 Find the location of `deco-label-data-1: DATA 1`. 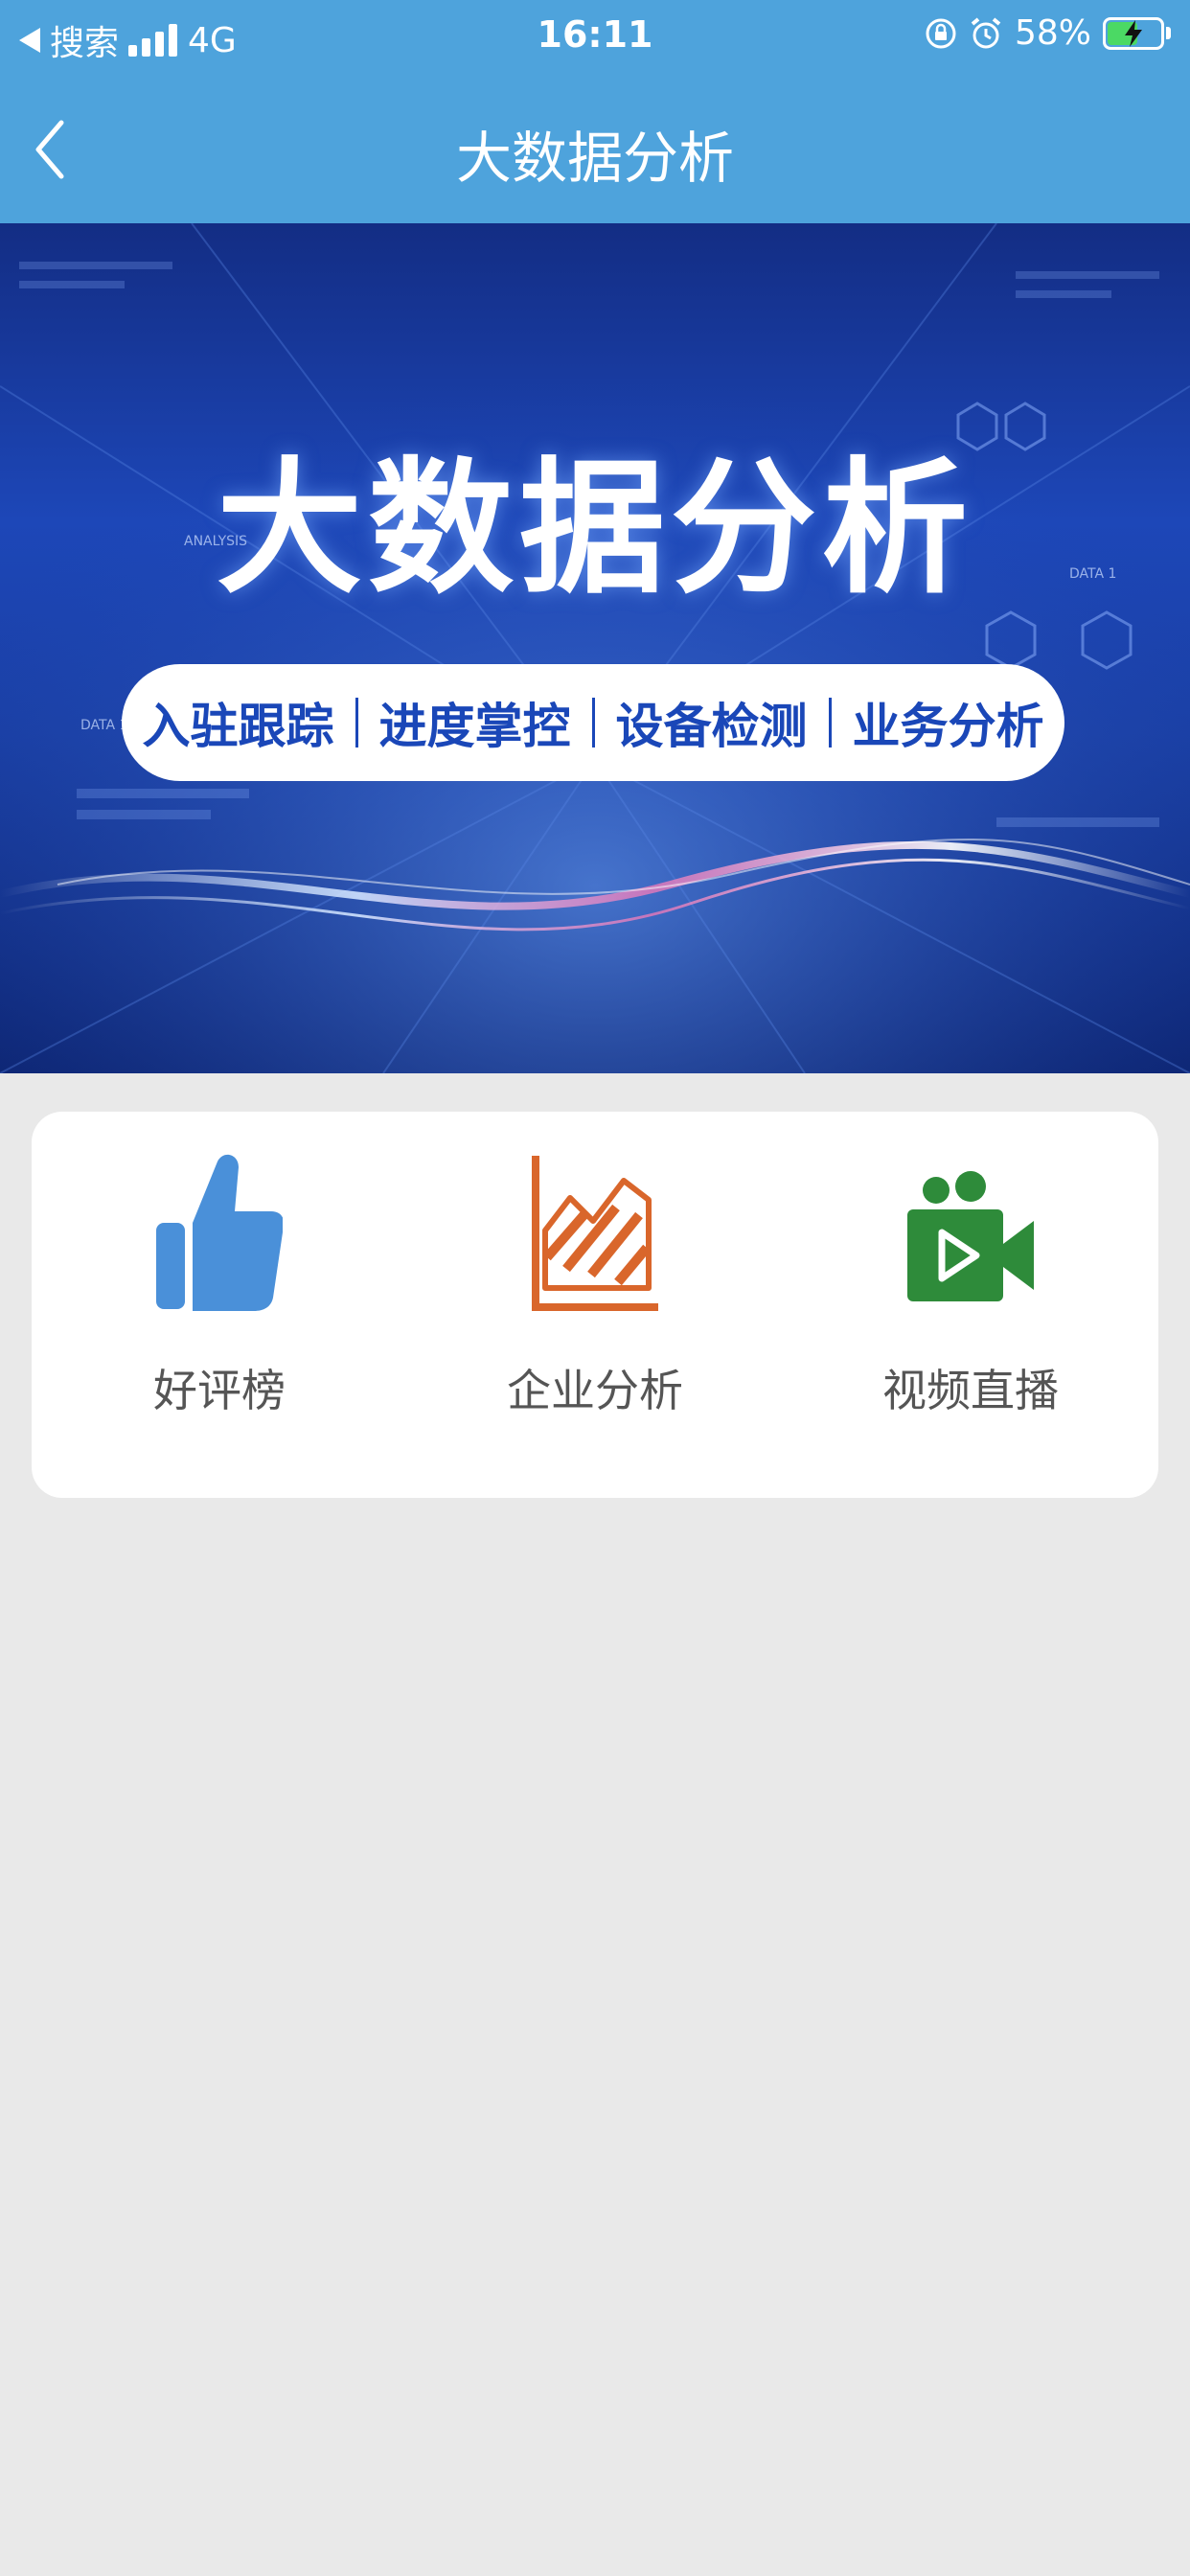

deco-label-data-1: DATA 1 is located at coordinates (103, 725).